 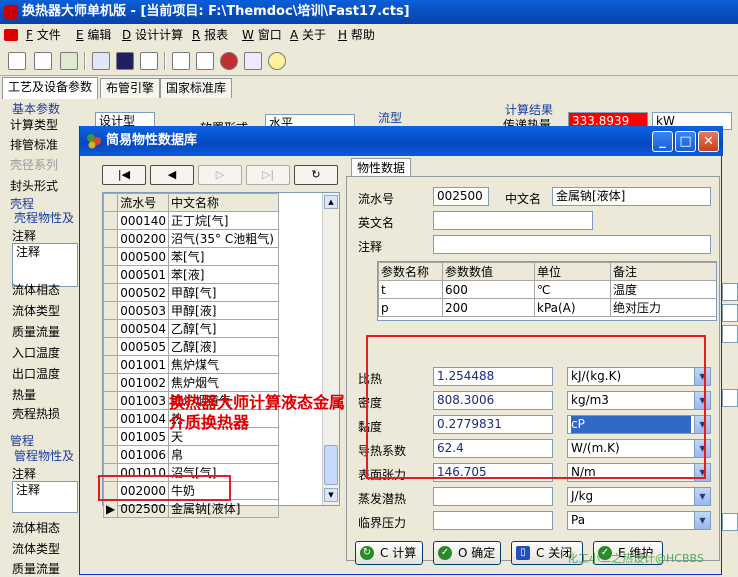 I want to click on list-item: 000504 乙醇[气], so click(x=190, y=328).